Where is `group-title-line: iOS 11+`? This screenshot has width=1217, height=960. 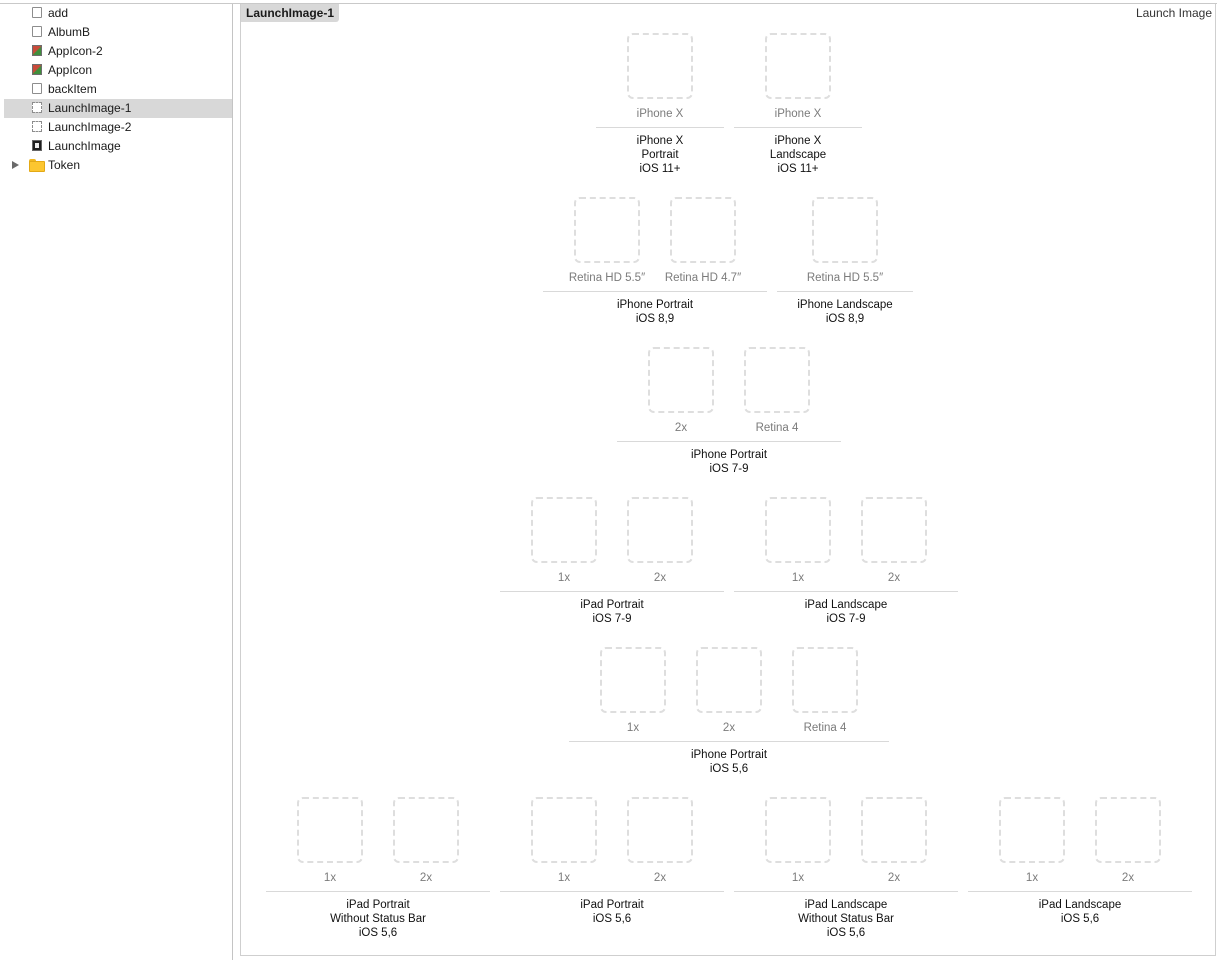 group-title-line: iOS 11+ is located at coordinates (798, 169).